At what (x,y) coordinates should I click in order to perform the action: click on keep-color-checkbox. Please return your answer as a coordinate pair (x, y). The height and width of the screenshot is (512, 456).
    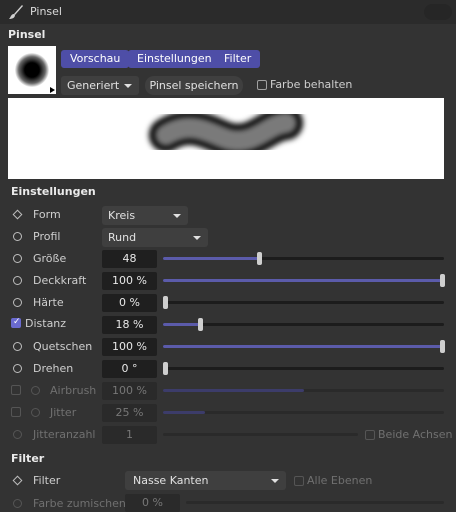
    Looking at the image, I should click on (262, 85).